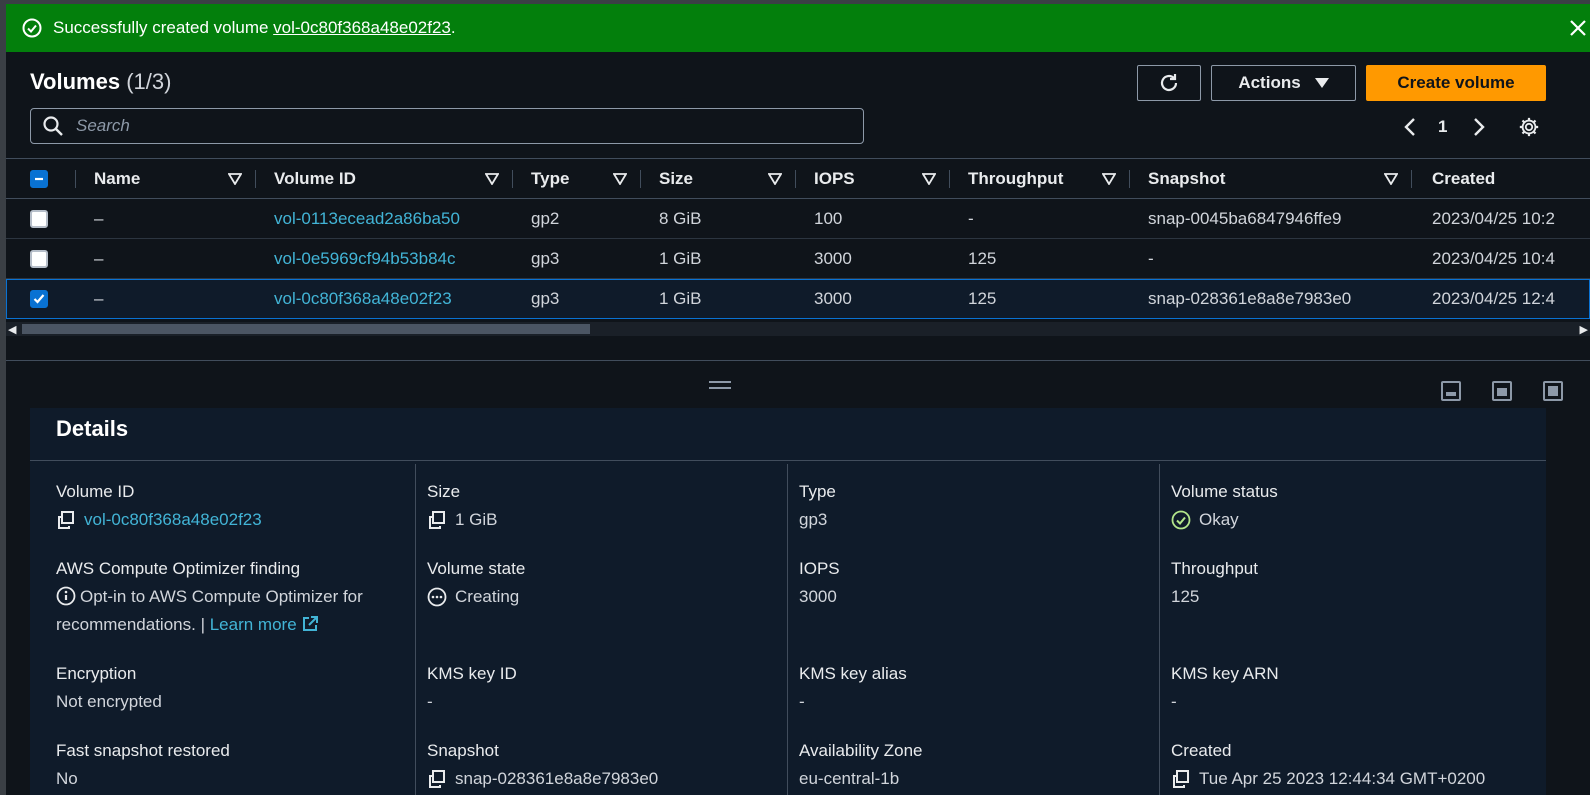  I want to click on drag-handle-icon, so click(720, 385).